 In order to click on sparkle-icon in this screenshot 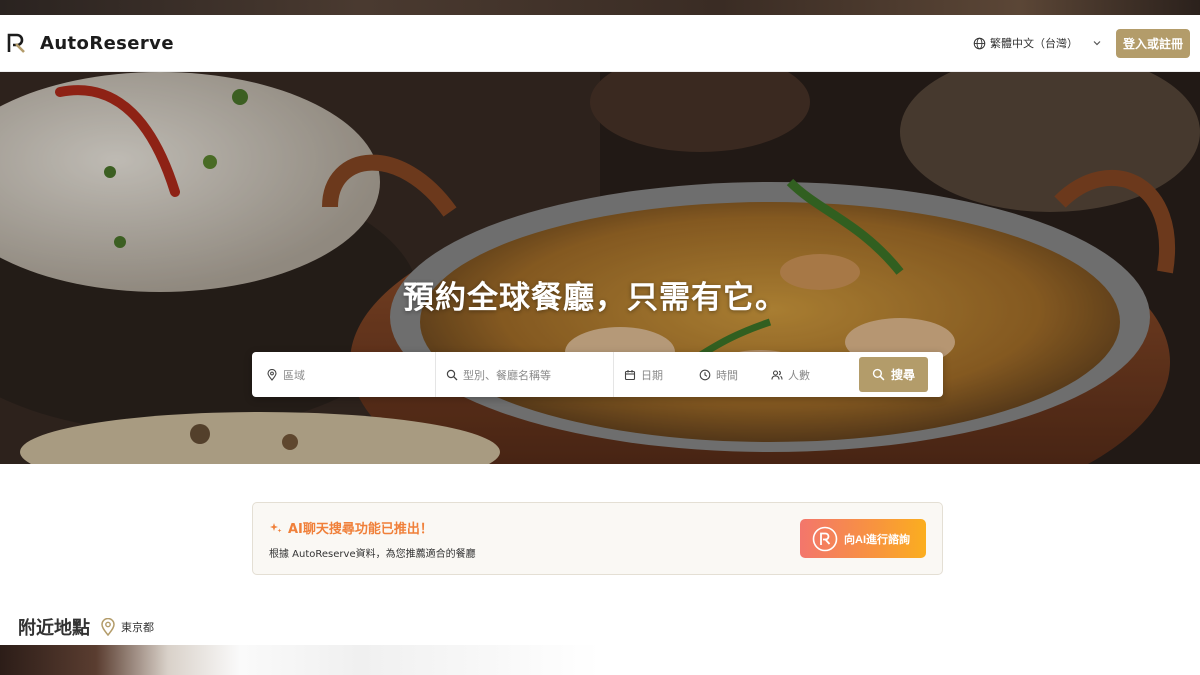, I will do `click(276, 527)`.